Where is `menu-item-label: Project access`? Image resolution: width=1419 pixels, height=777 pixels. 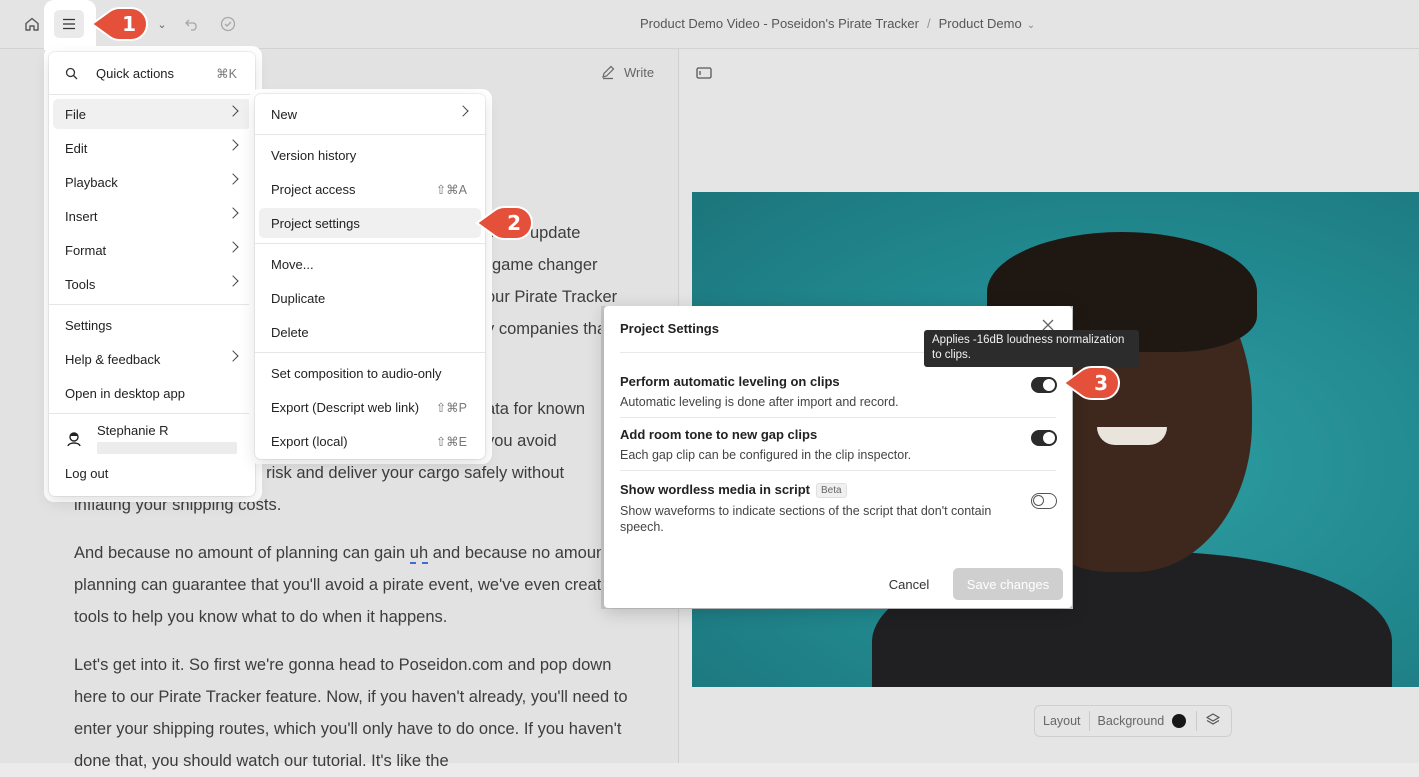 menu-item-label: Project access is located at coordinates (313, 189).